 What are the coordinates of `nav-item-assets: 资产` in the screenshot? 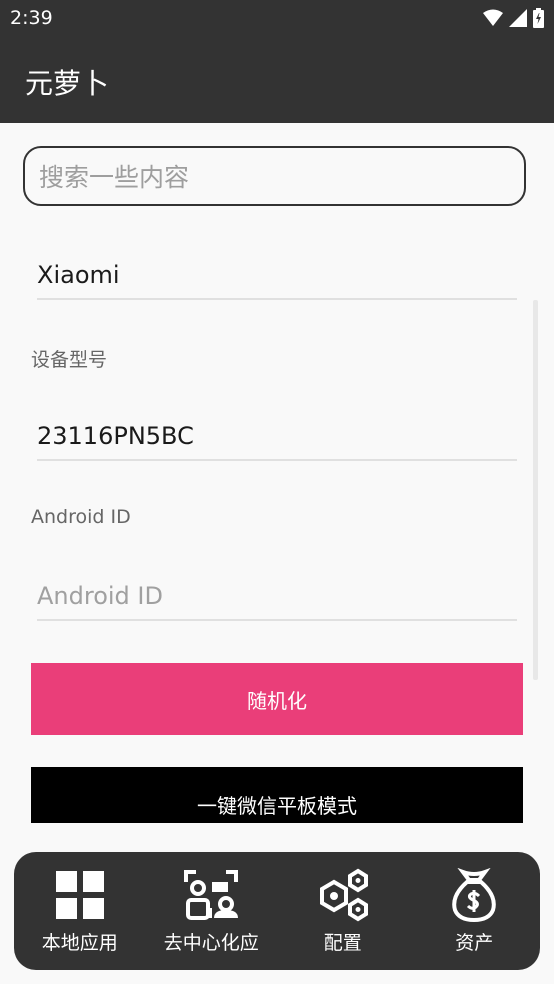 It's located at (474, 911).